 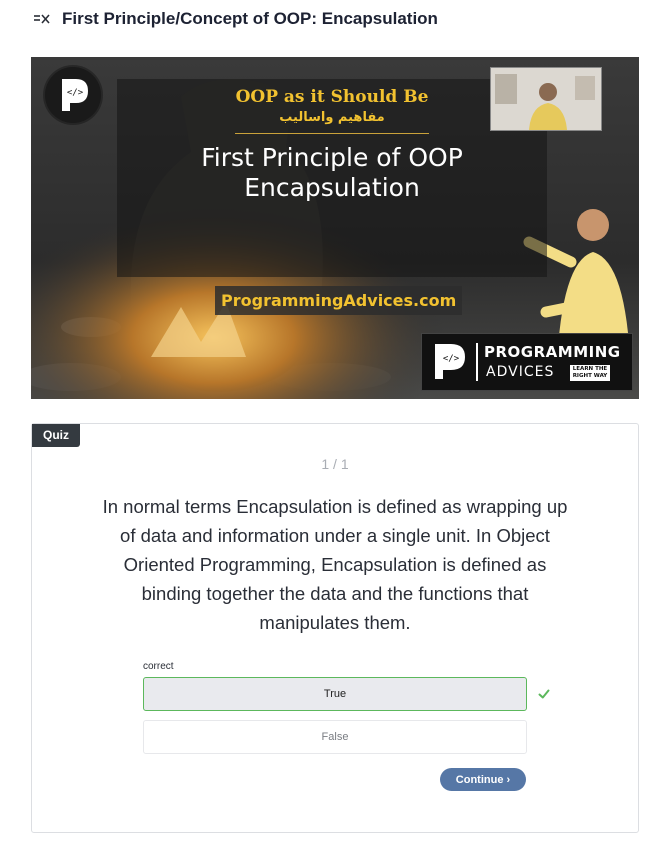 What do you see at coordinates (332, 133) in the screenshot?
I see `video-title-divider` at bounding box center [332, 133].